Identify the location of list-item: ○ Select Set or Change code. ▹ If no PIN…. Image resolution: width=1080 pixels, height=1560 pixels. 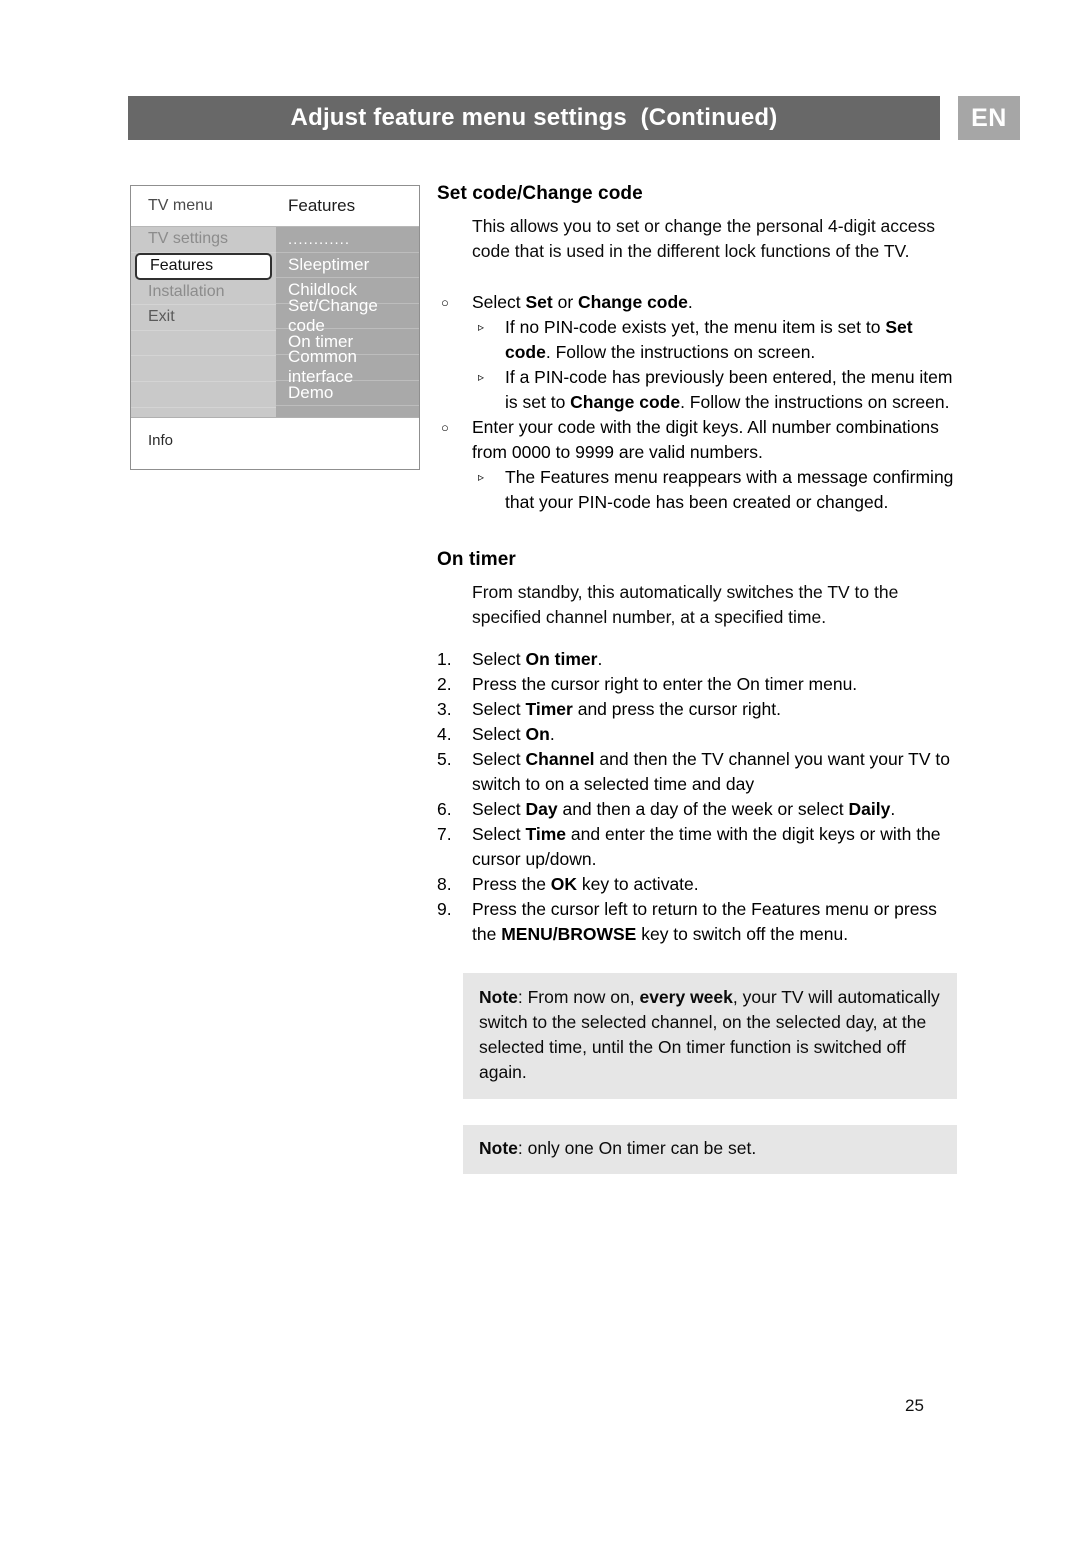
(697, 352).